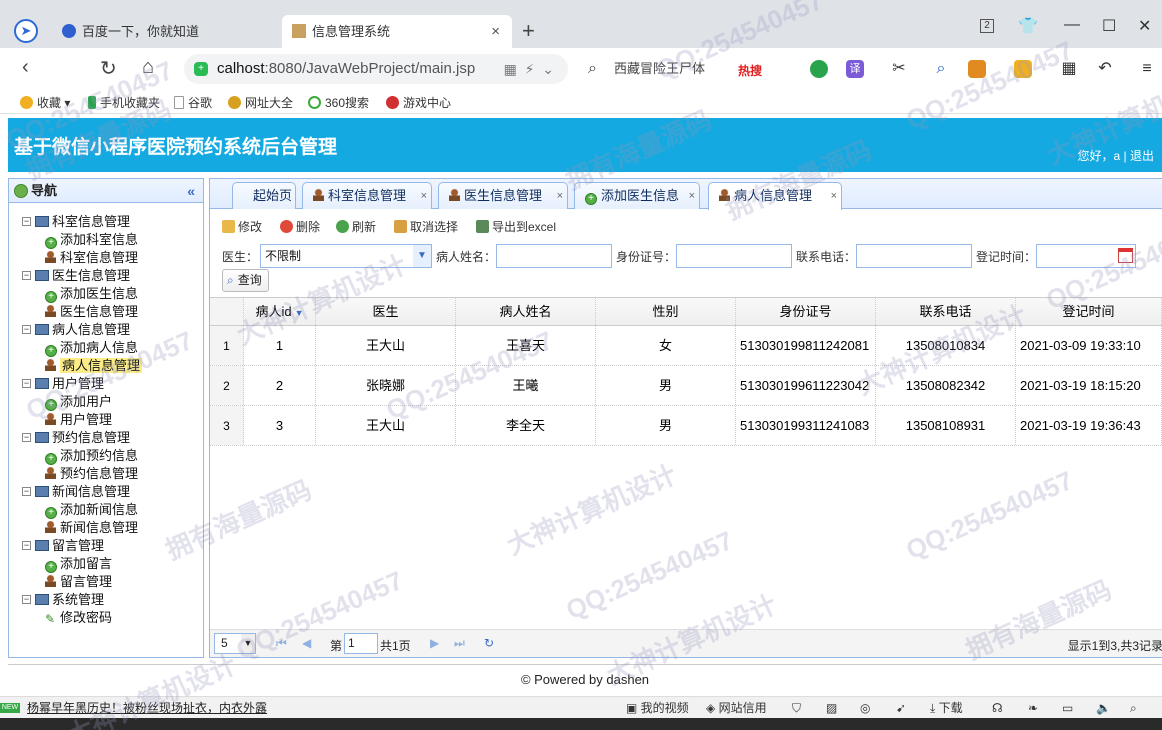  I want to click on menu-icon: ≡, so click(1147, 69).